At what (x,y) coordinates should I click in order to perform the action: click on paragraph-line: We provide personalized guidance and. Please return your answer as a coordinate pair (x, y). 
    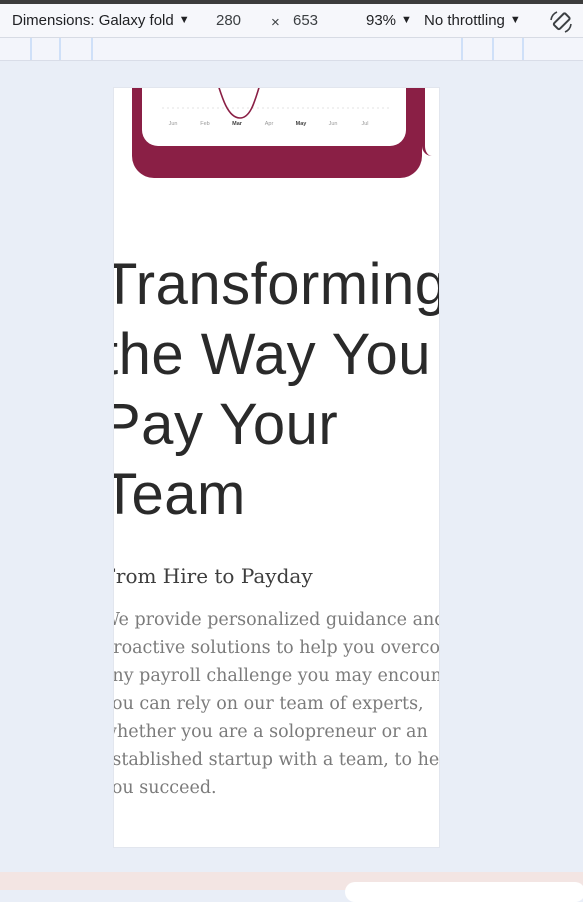
    Looking at the image, I should click on (276, 620).